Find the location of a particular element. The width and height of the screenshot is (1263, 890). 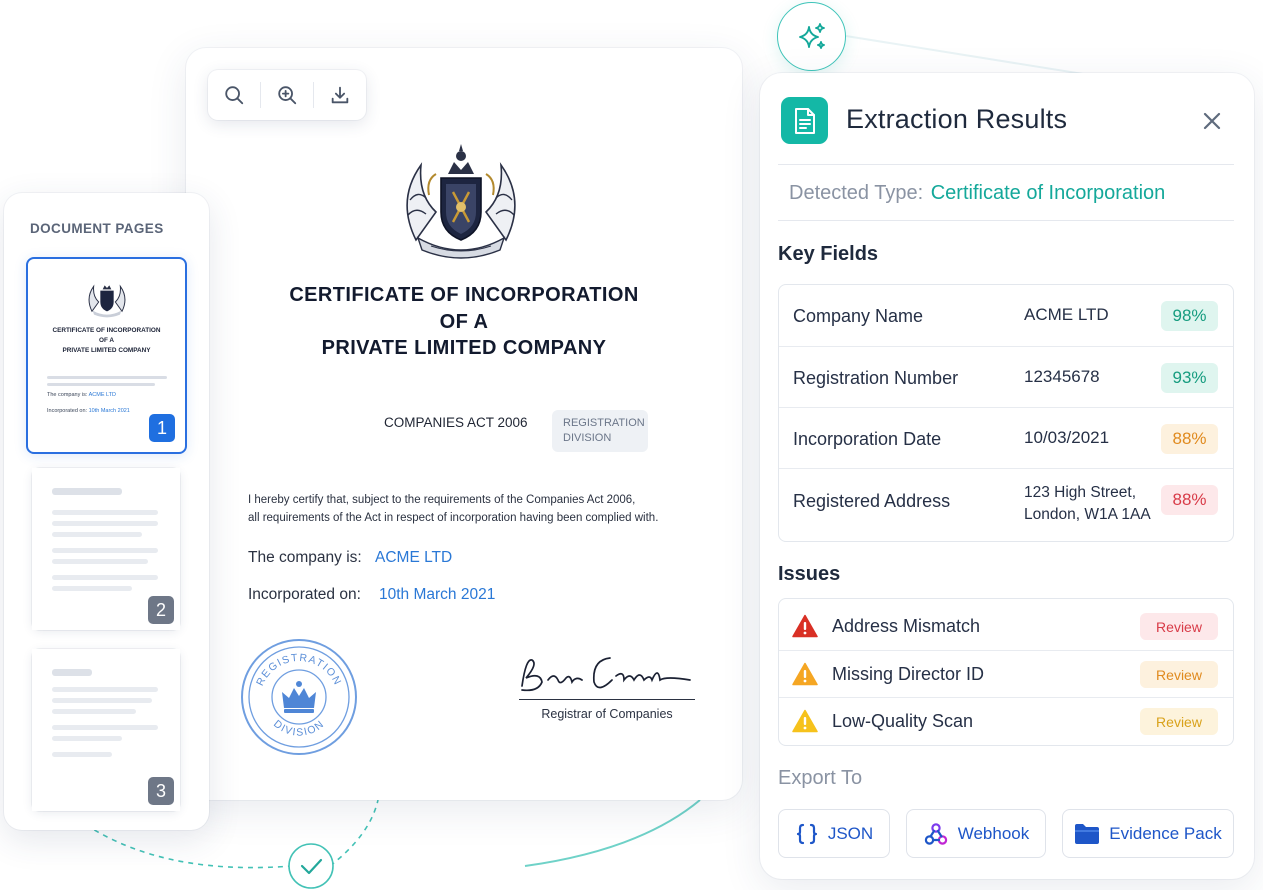

download-button is located at coordinates (340, 95).